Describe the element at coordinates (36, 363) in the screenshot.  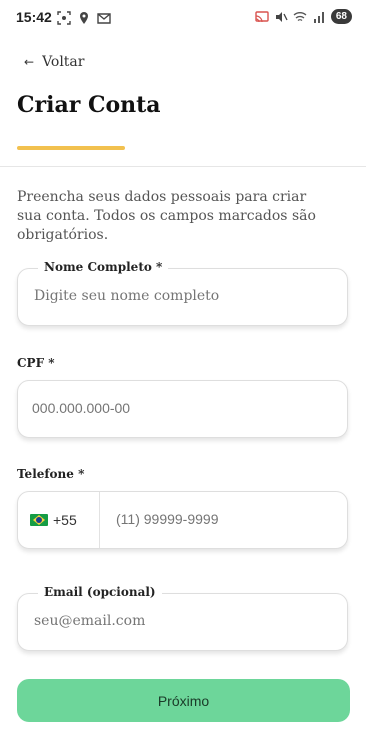
I see `cpf-label: CPF *` at that location.